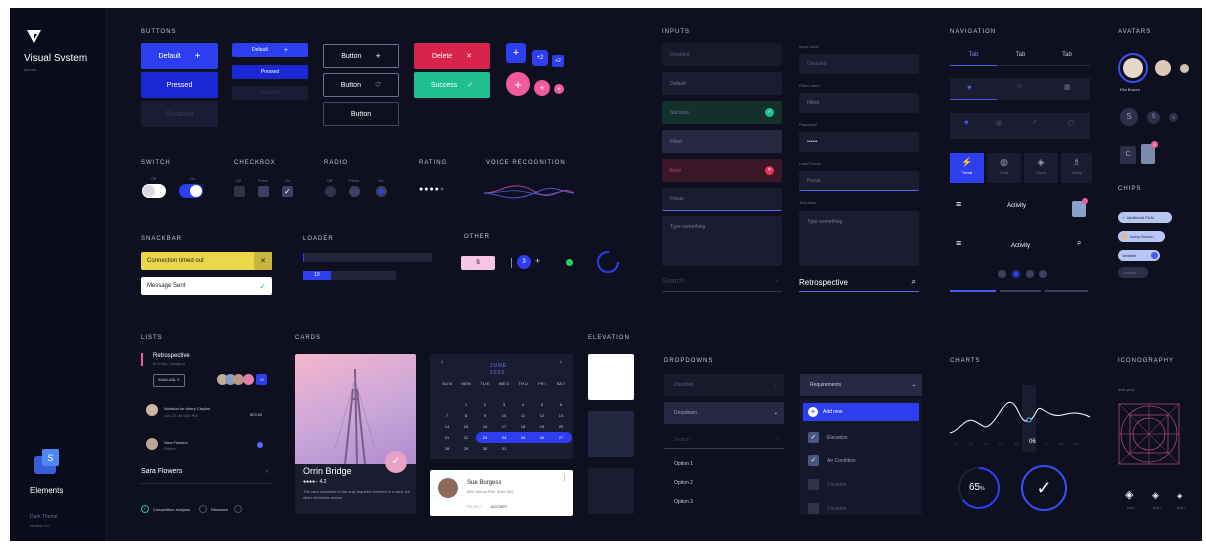 This screenshot has width=1206, height=545. I want to click on reject-button: REJECT, so click(475, 506).